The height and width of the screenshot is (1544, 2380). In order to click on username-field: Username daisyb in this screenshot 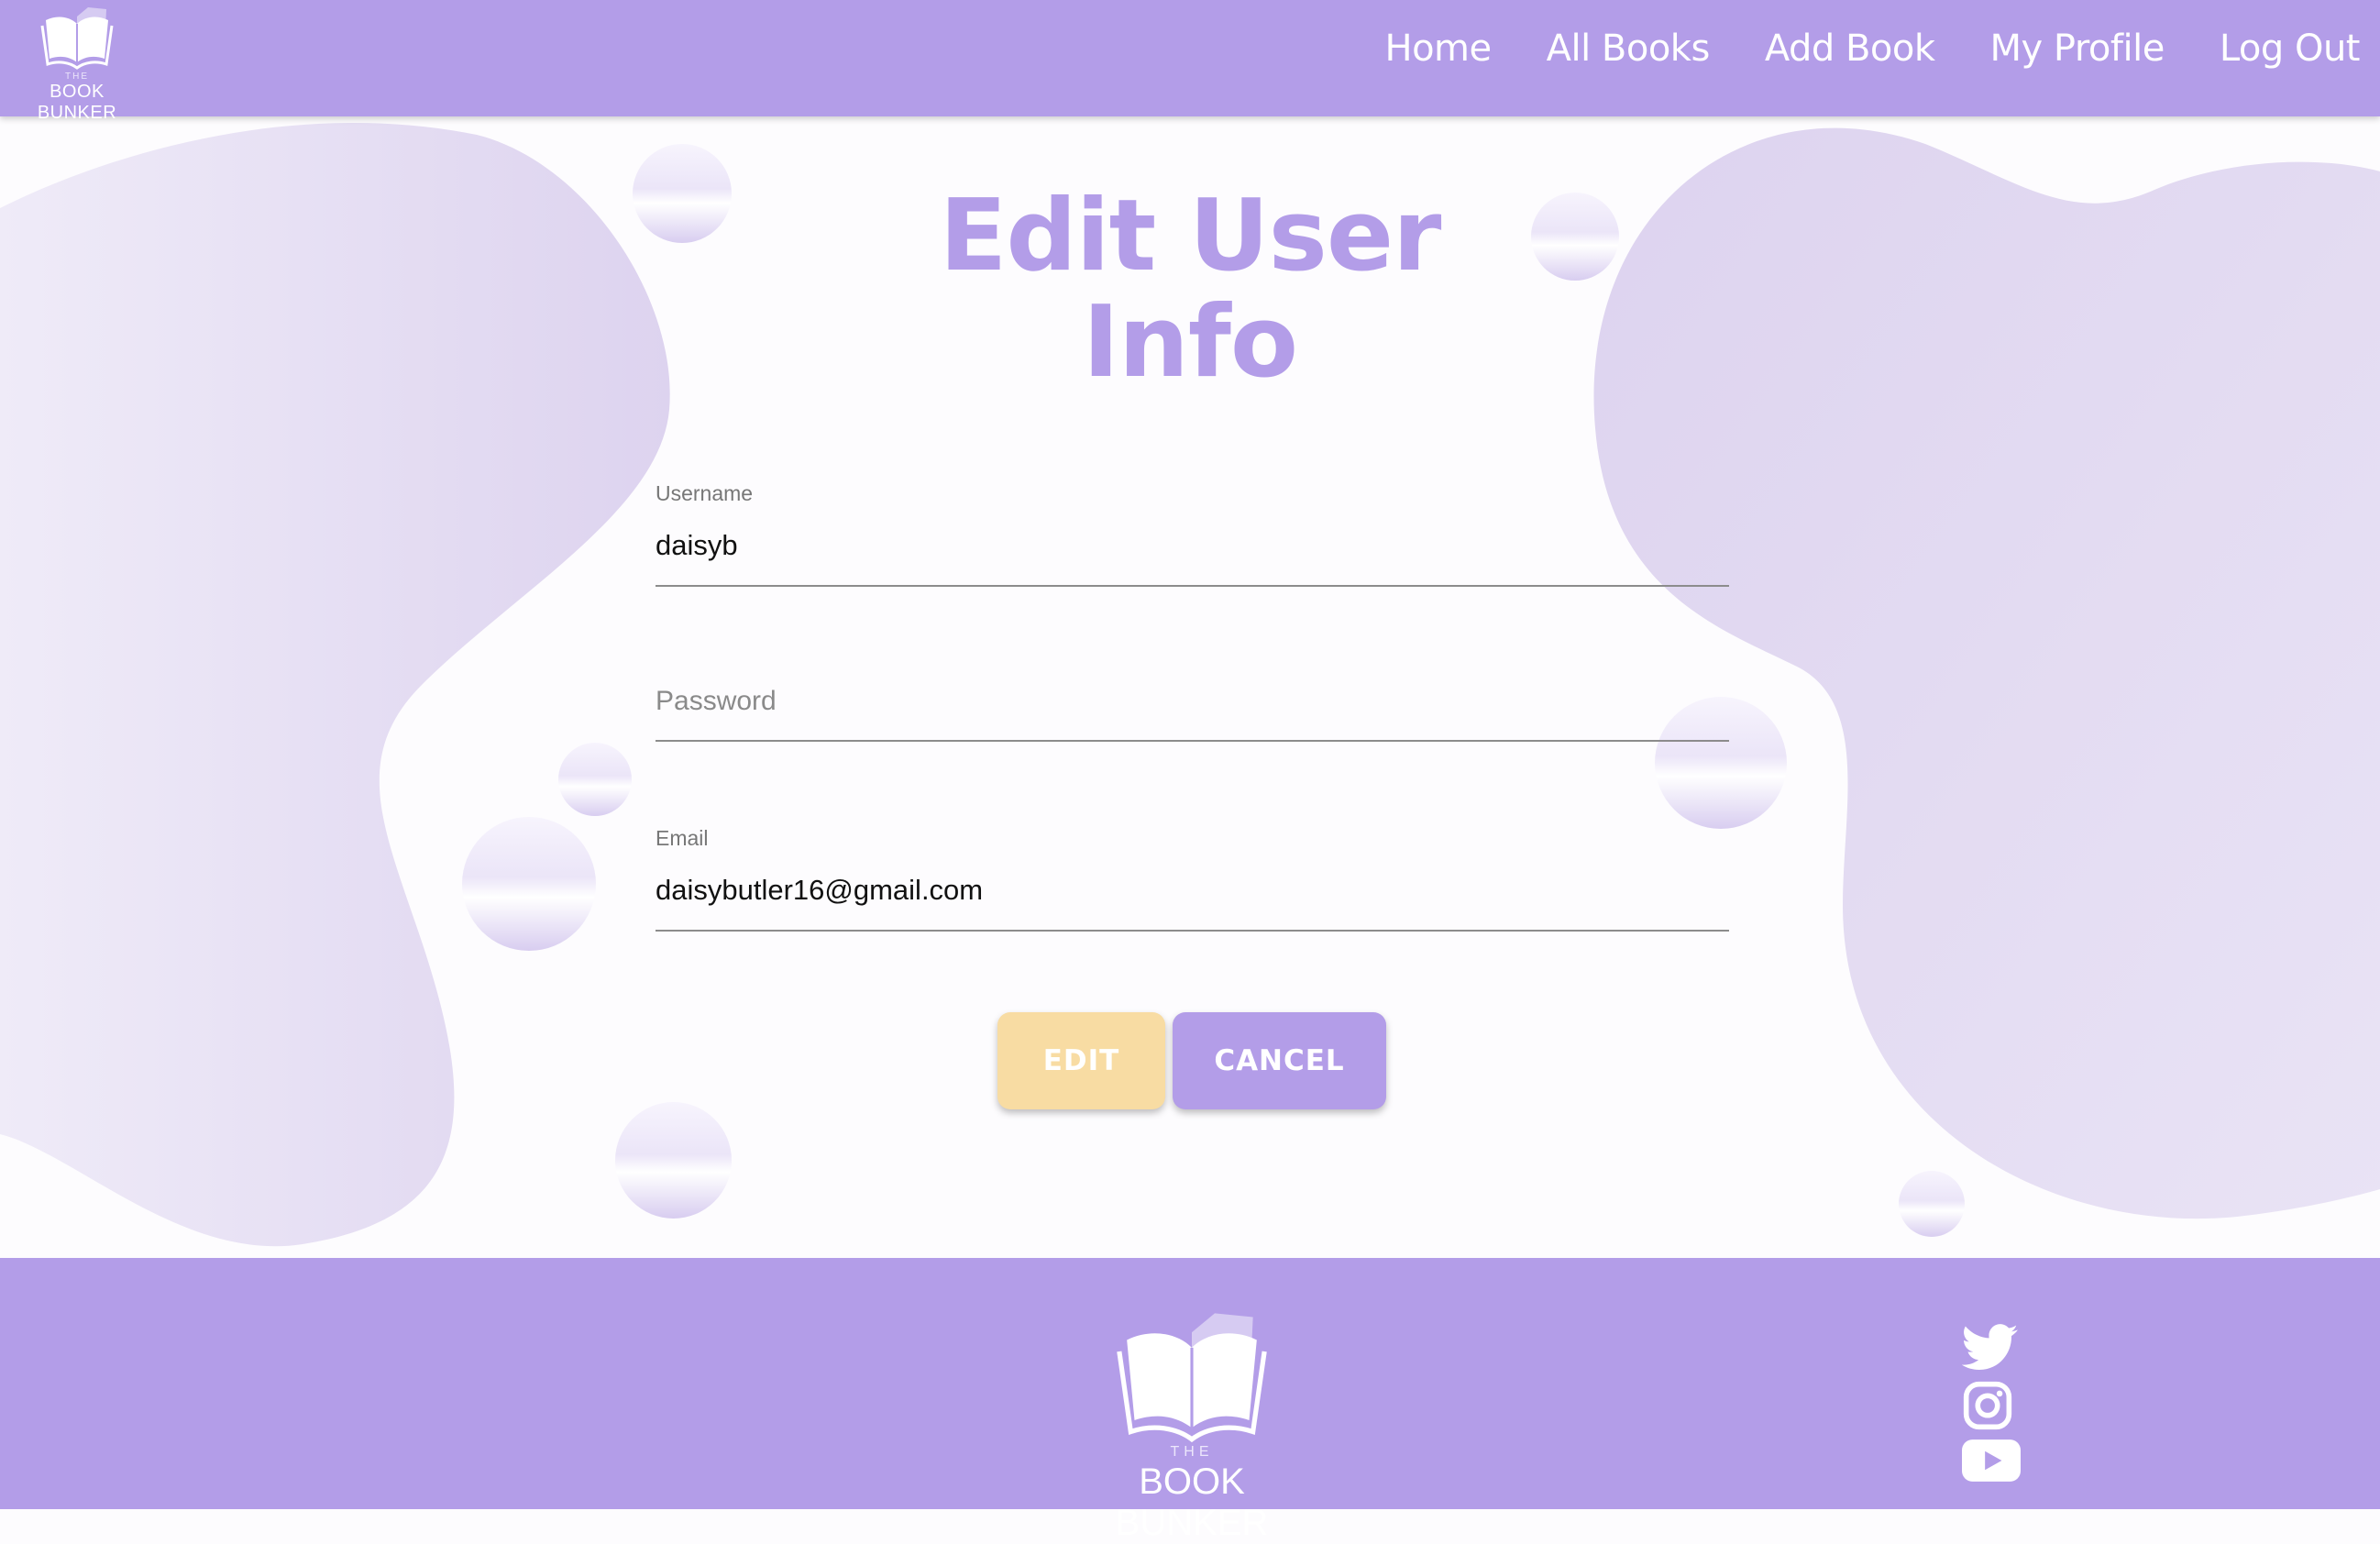, I will do `click(1192, 534)`.